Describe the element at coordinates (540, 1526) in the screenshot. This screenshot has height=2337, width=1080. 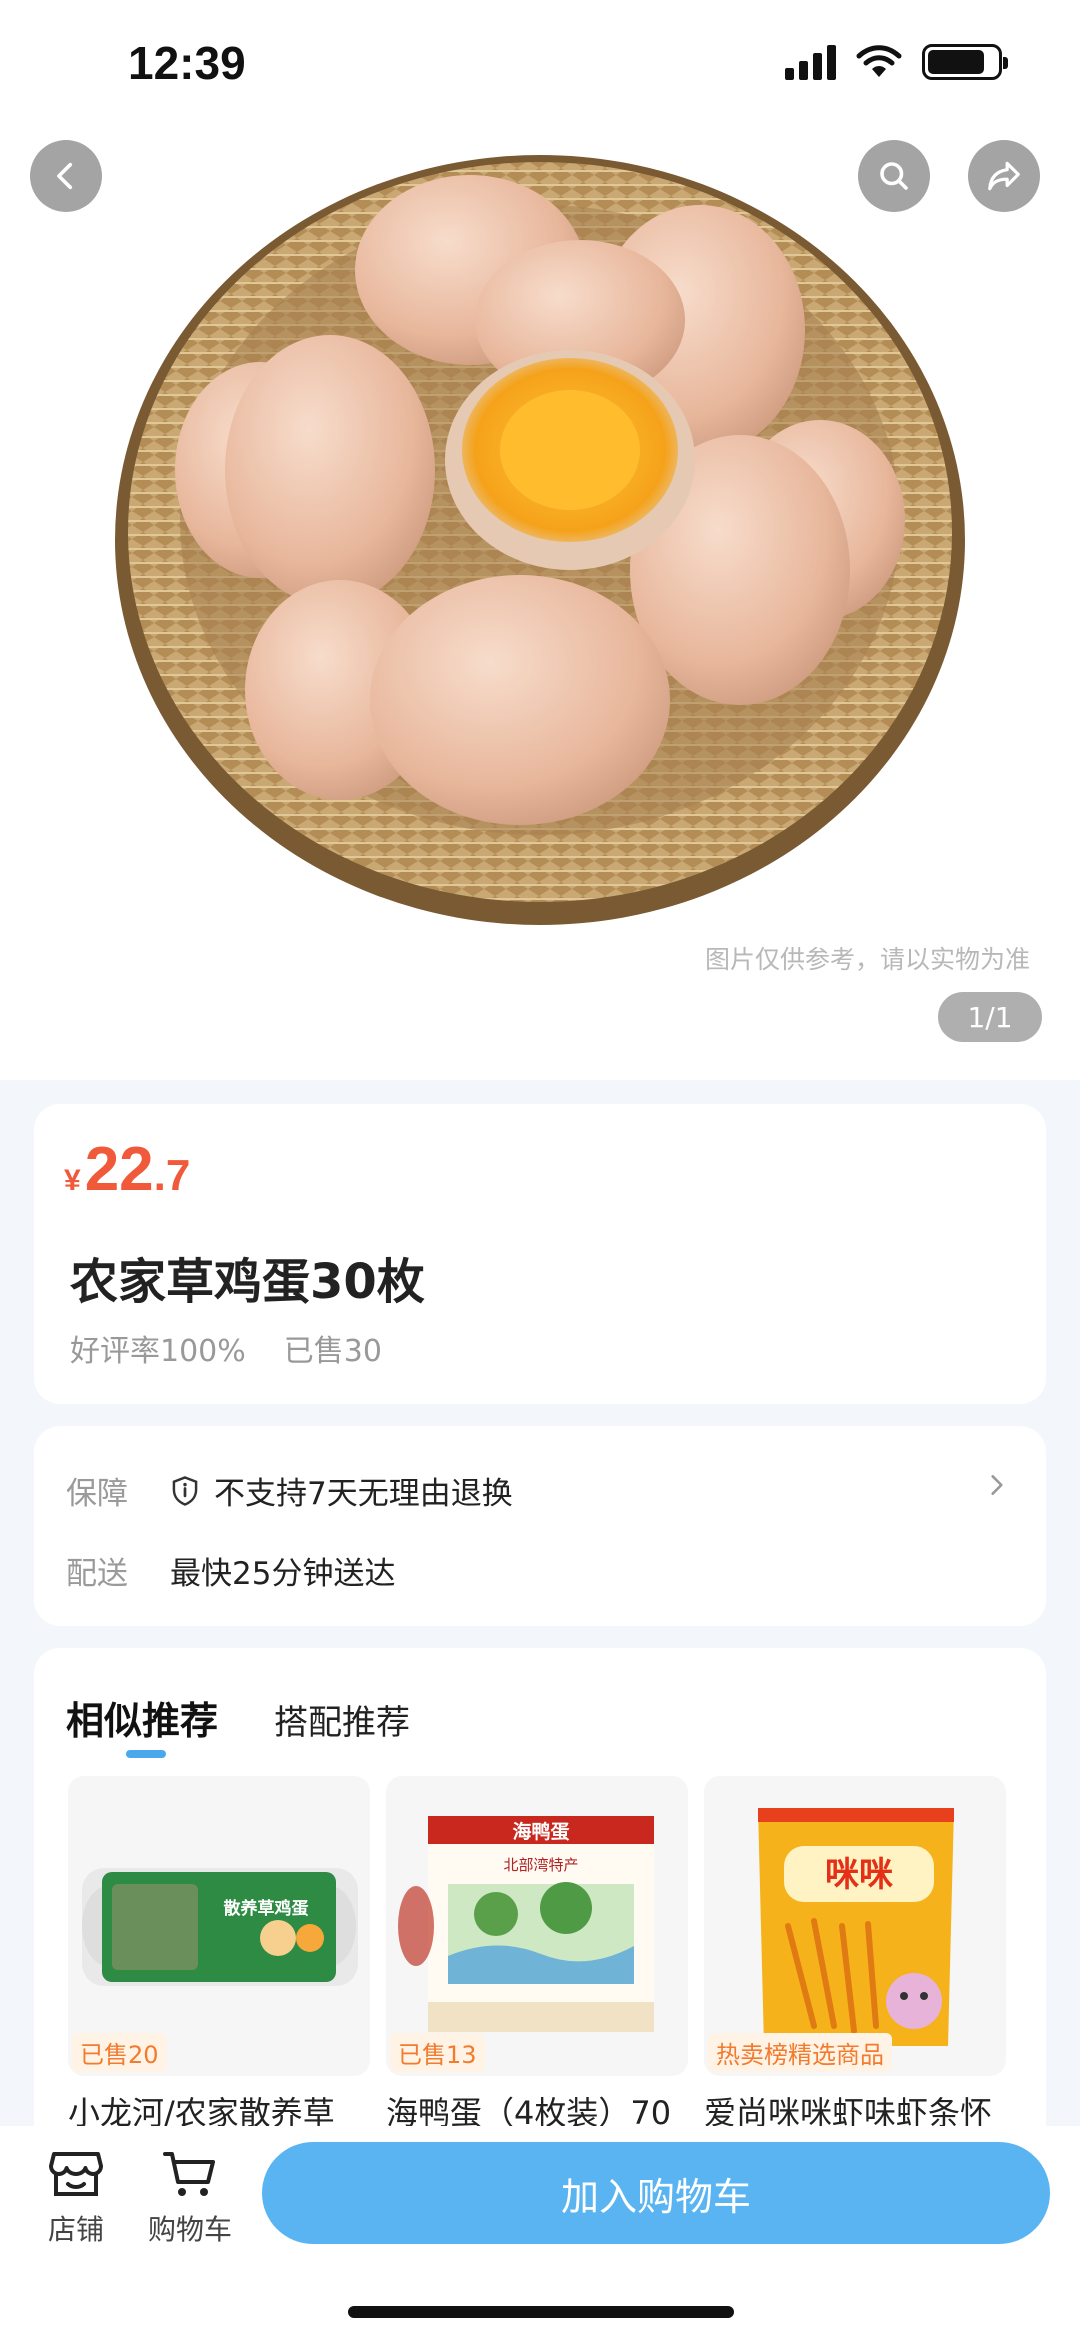
I see `service-card: 保障 不支持7天无理由退换 配送 最快25分钟送达` at that location.